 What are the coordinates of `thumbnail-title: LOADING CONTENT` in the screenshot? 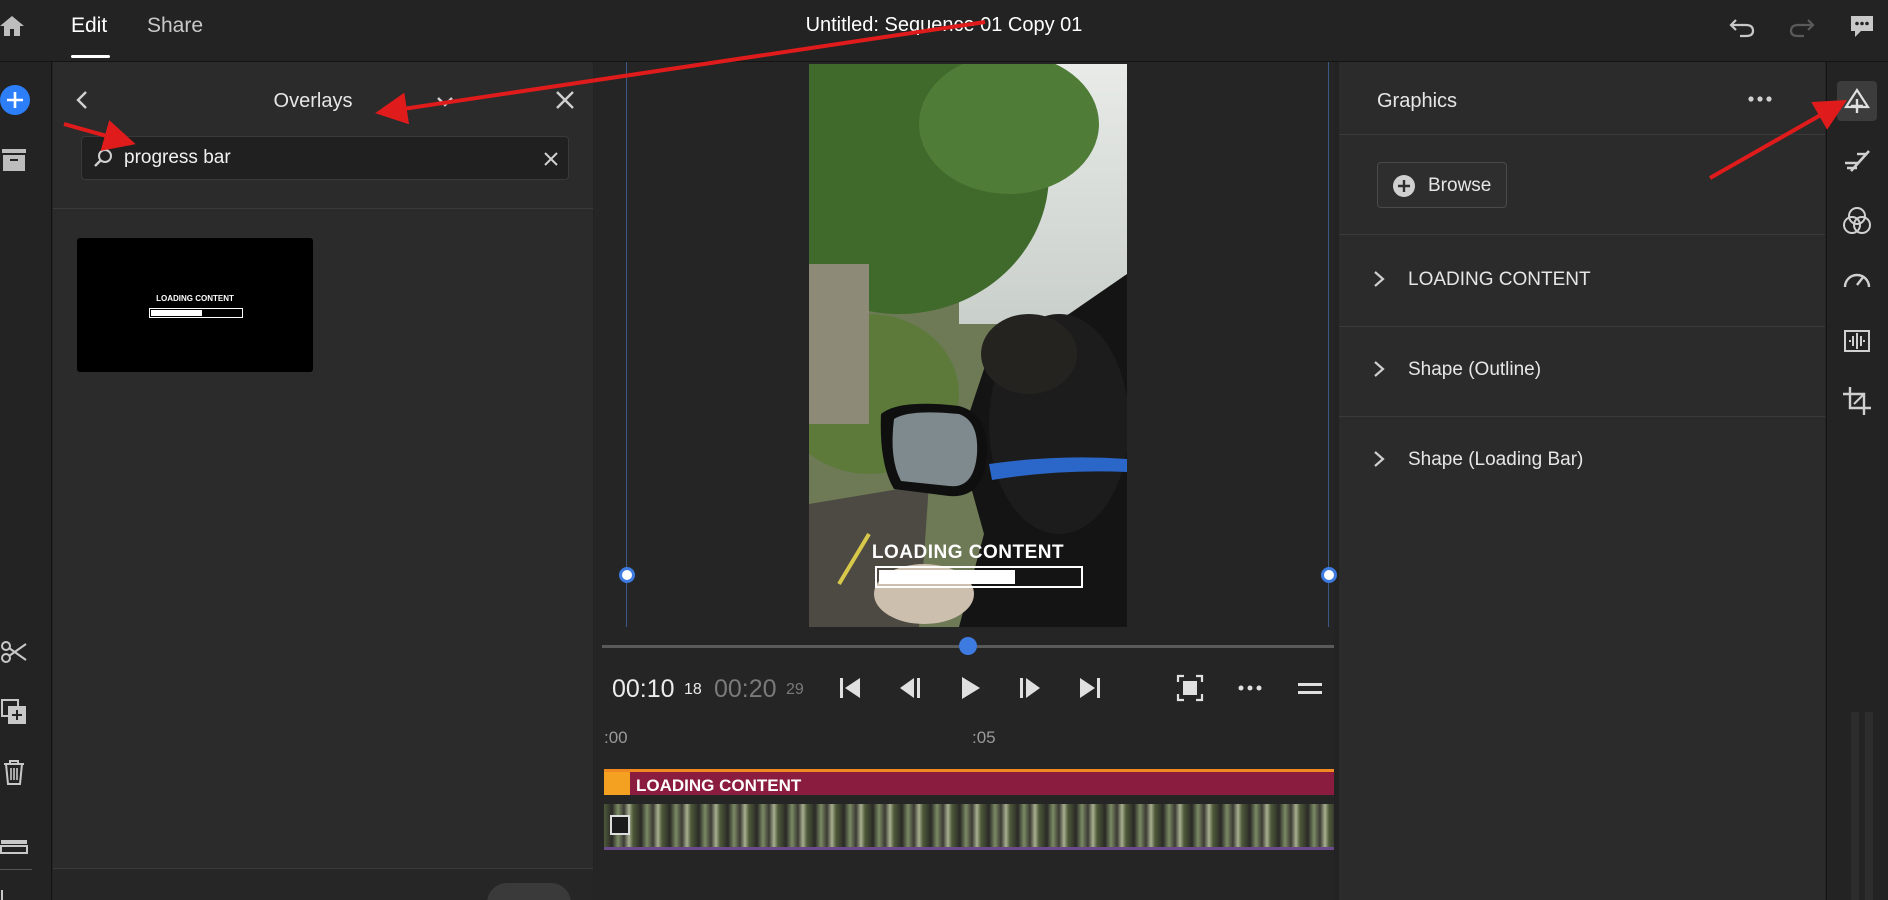 It's located at (195, 298).